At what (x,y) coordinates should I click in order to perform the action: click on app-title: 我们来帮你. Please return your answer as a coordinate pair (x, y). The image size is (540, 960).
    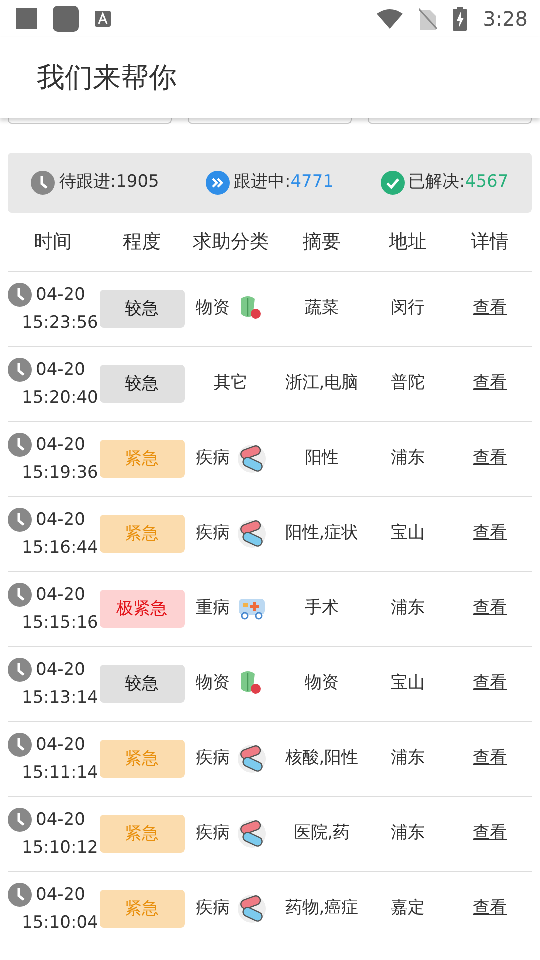
    Looking at the image, I should click on (107, 77).